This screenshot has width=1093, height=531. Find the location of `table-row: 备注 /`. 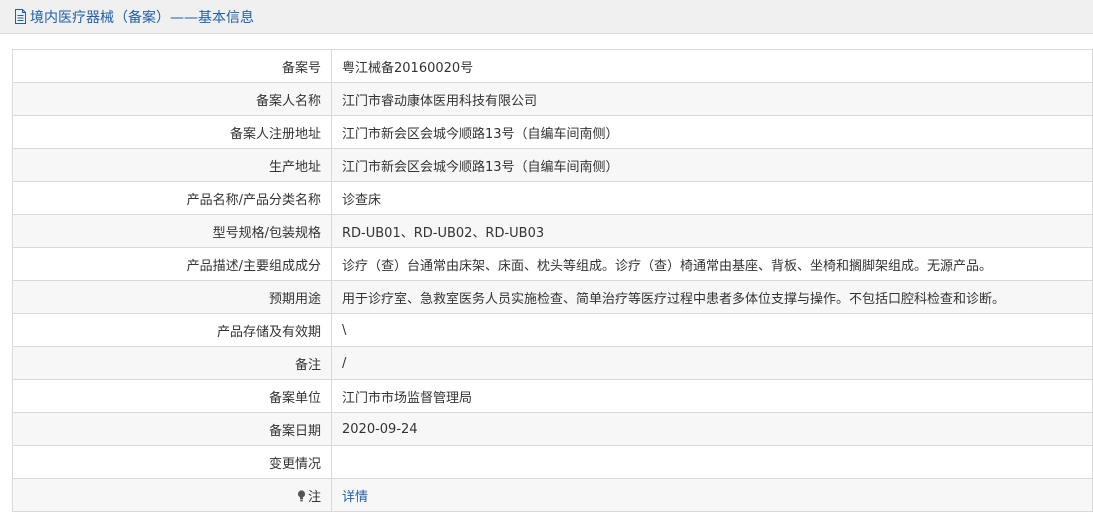

table-row: 备注 / is located at coordinates (552, 363).